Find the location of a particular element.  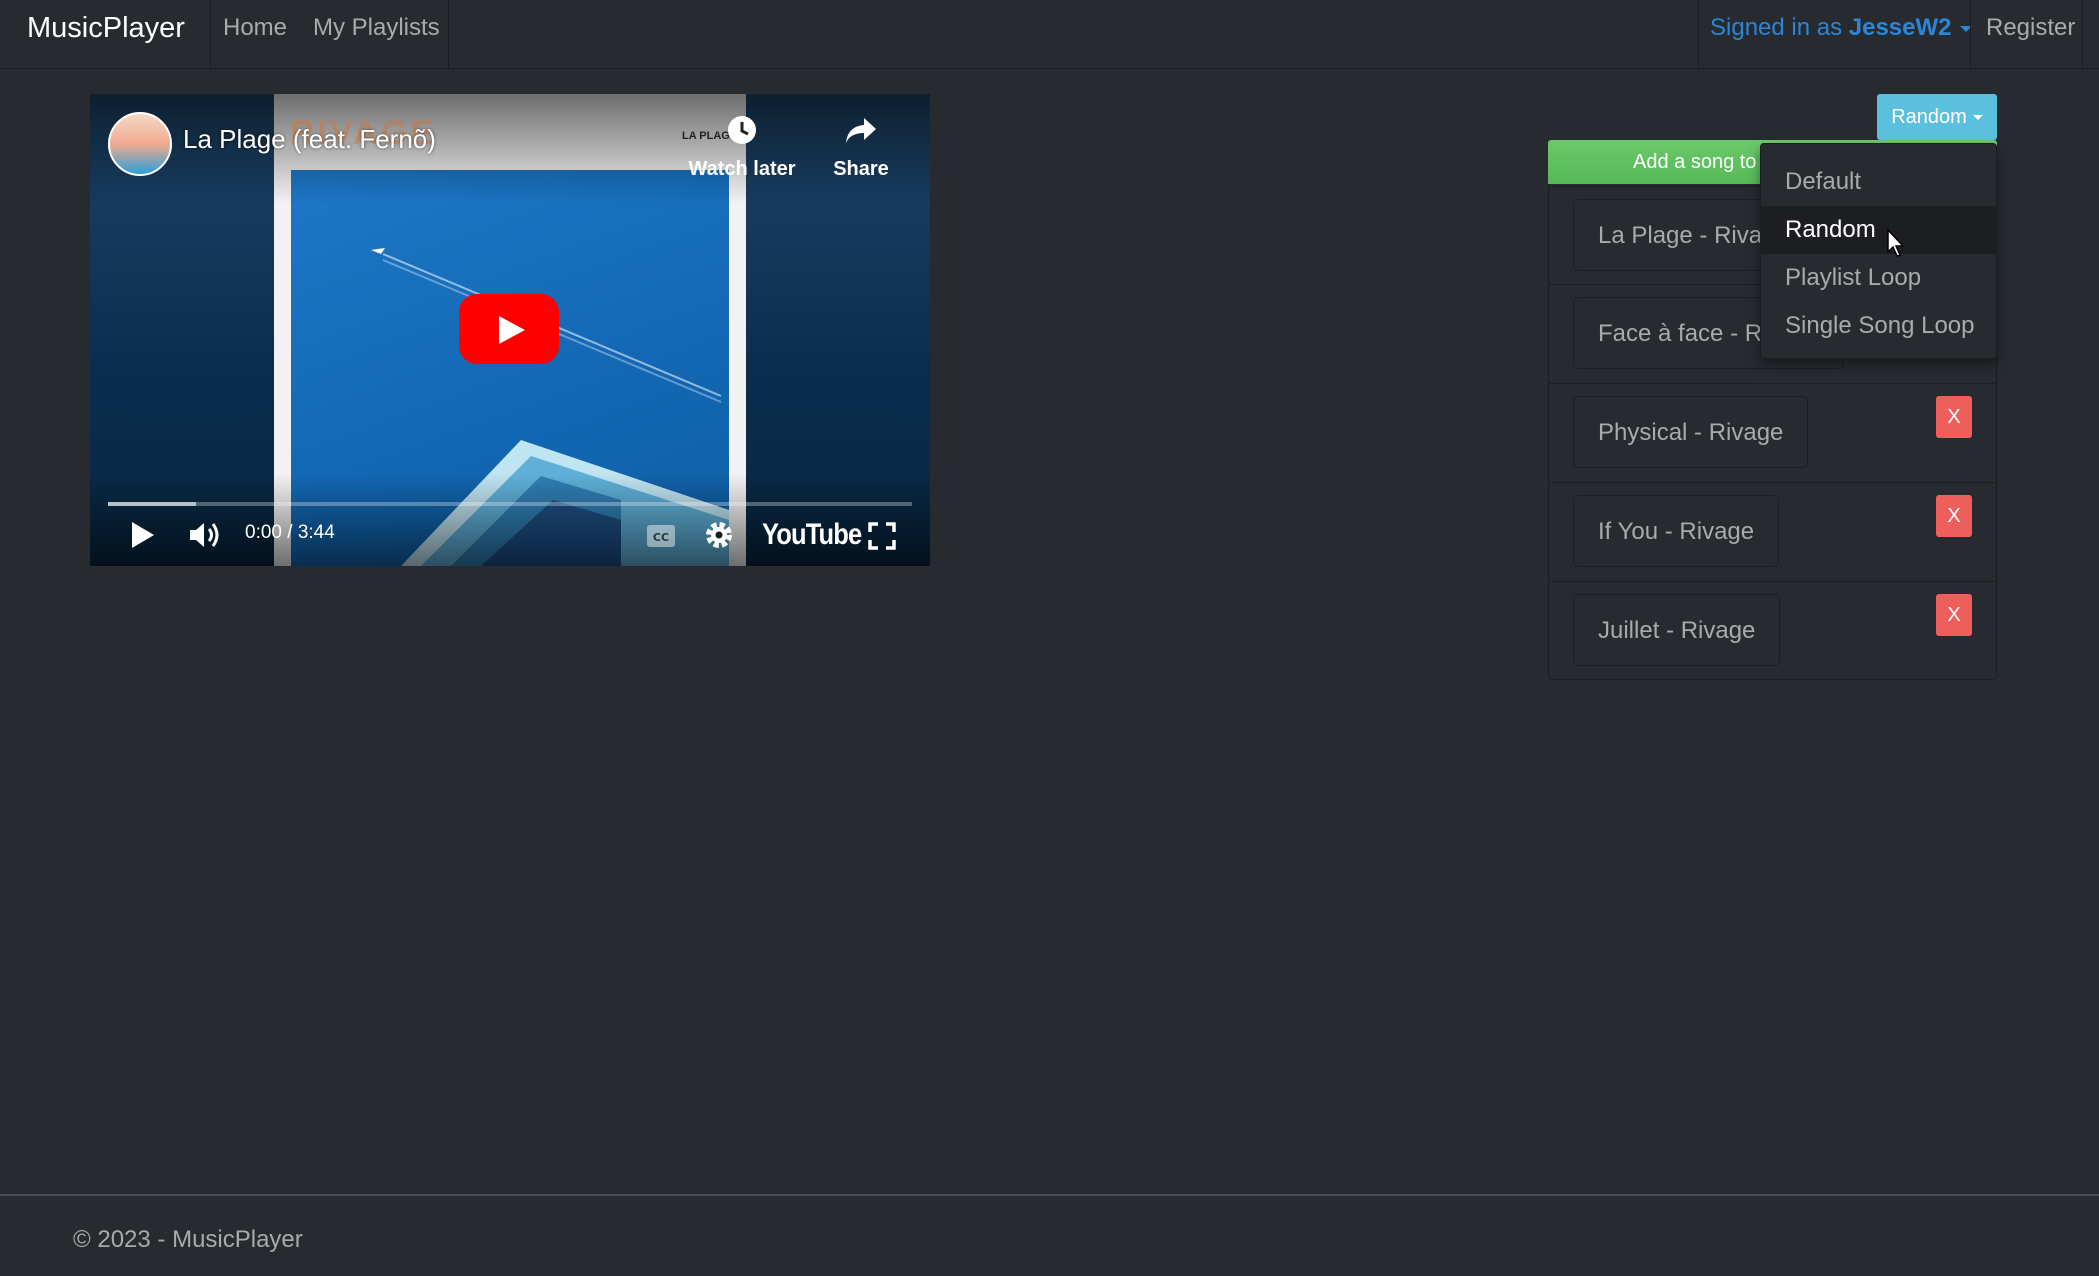

video-title: La Plage (feat. Fernõ) is located at coordinates (309, 139).